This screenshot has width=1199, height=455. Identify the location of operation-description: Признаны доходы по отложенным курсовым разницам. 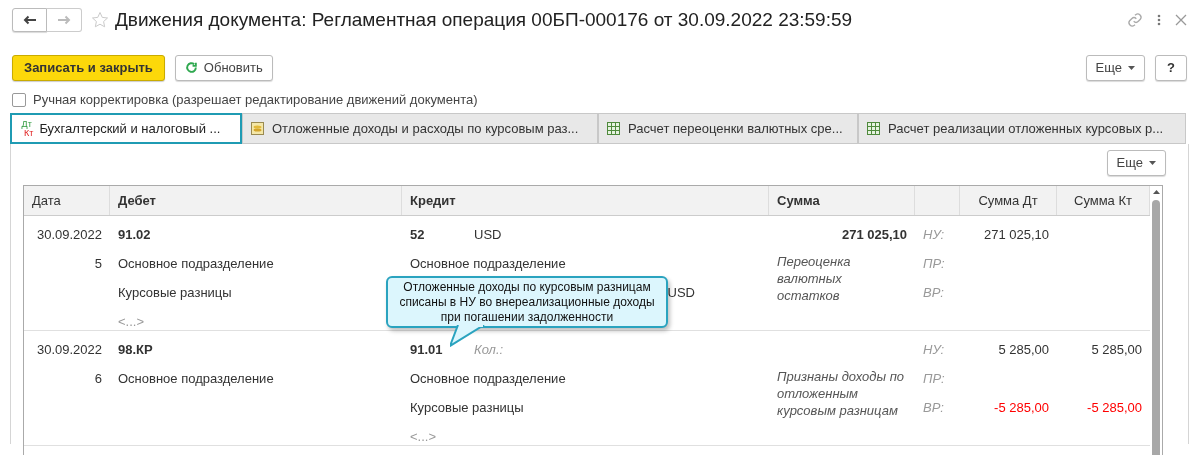
(841, 393).